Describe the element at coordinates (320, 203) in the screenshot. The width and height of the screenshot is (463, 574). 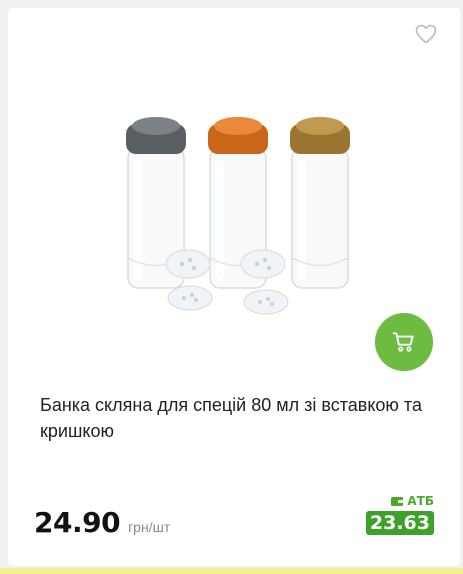
I see `spice-jar-gold` at that location.